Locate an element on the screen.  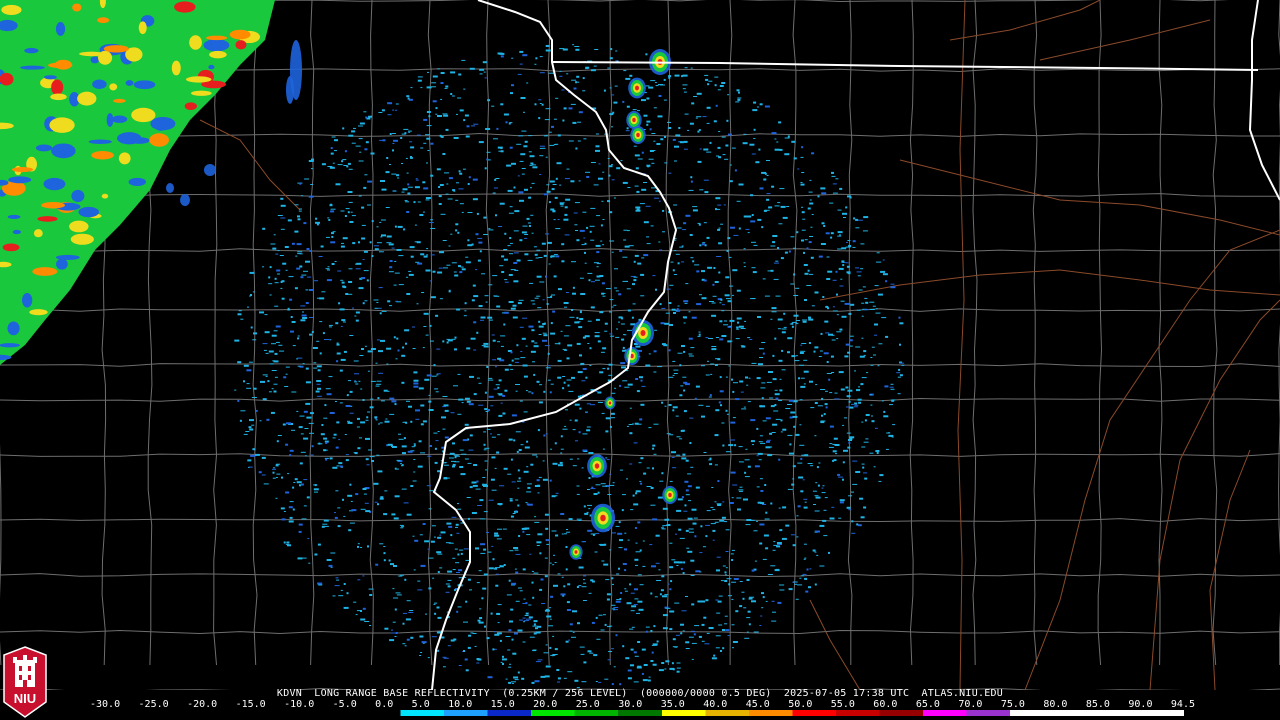
colorbar-tick: -15.0 is located at coordinates (250, 704).